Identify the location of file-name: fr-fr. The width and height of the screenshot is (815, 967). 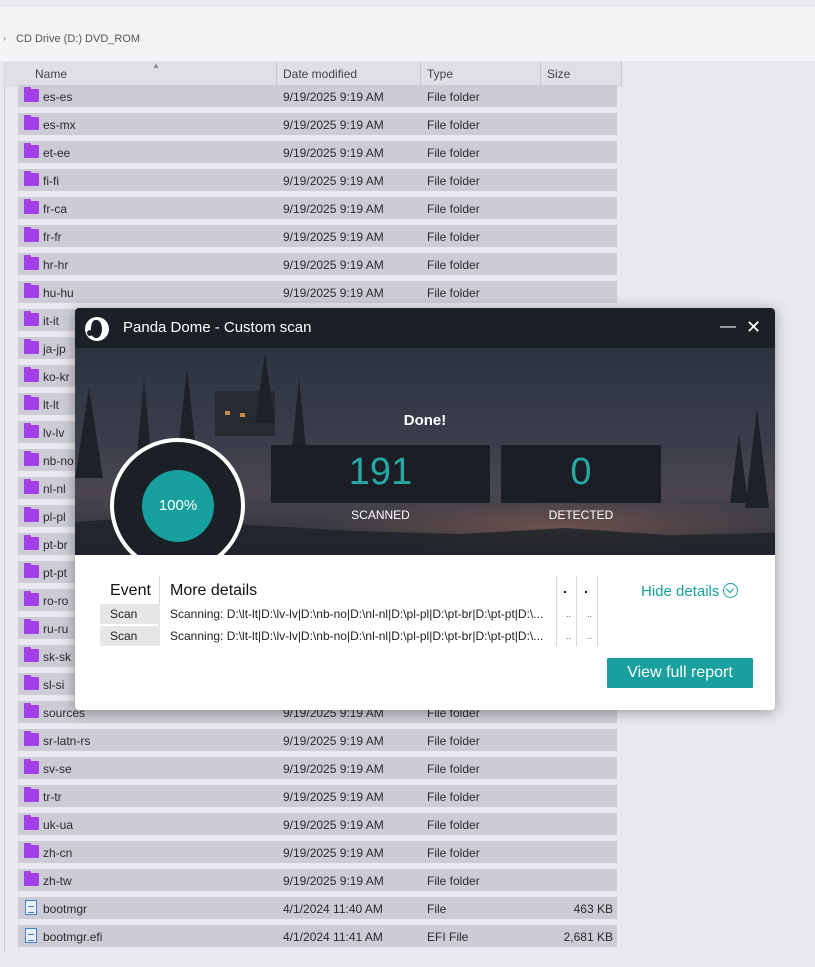
(52, 237).